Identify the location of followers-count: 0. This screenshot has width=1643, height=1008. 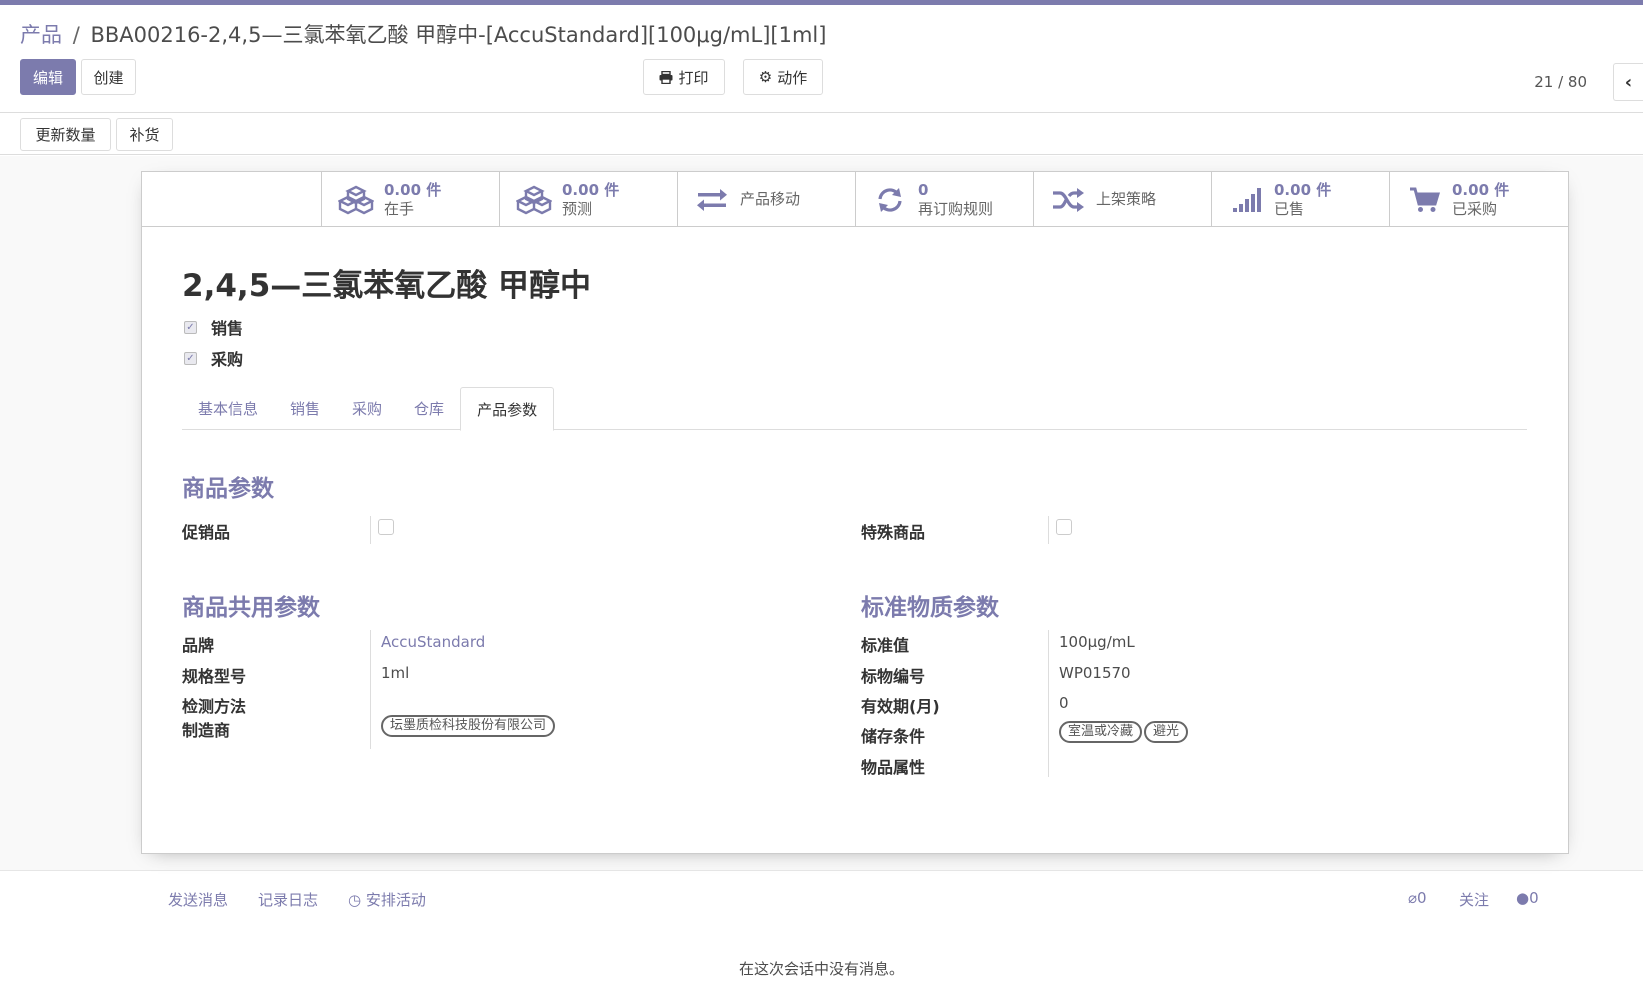
(1534, 898).